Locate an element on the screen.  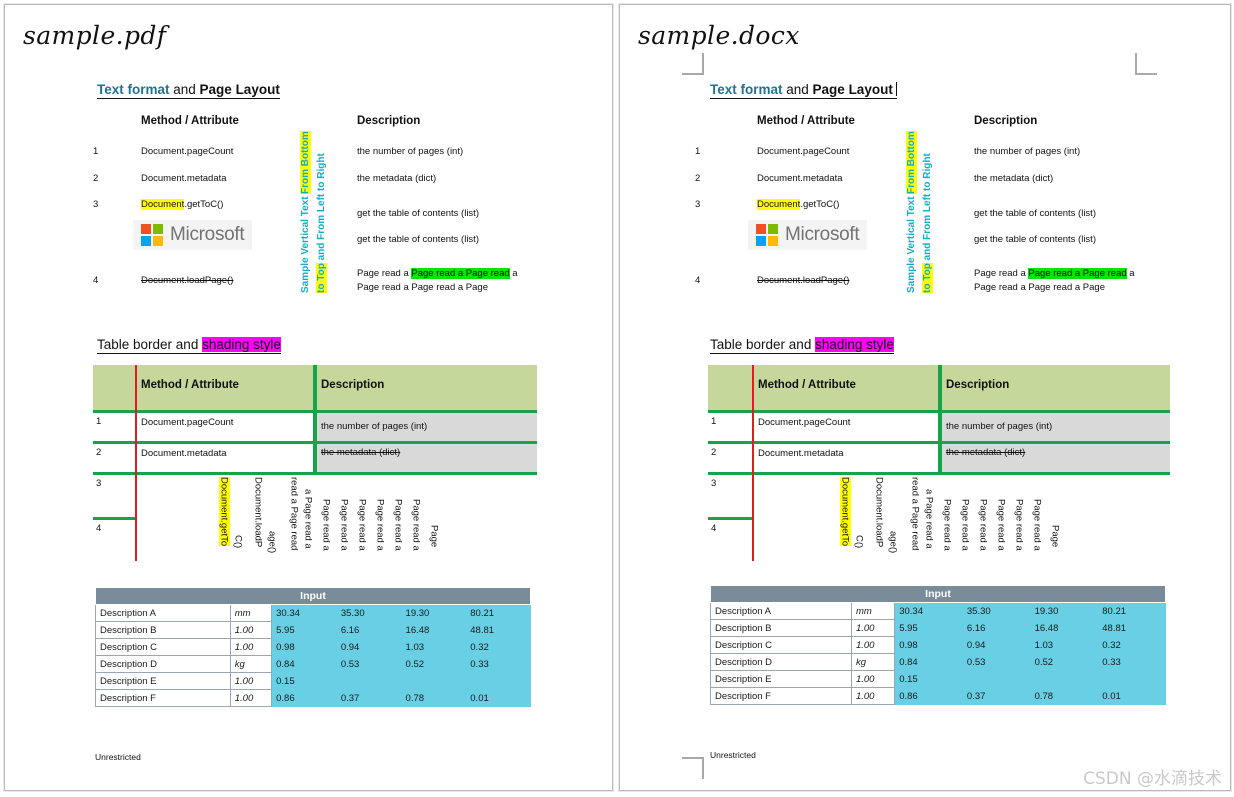
green-vcell-8: Page read a is located at coordinates (398, 525).